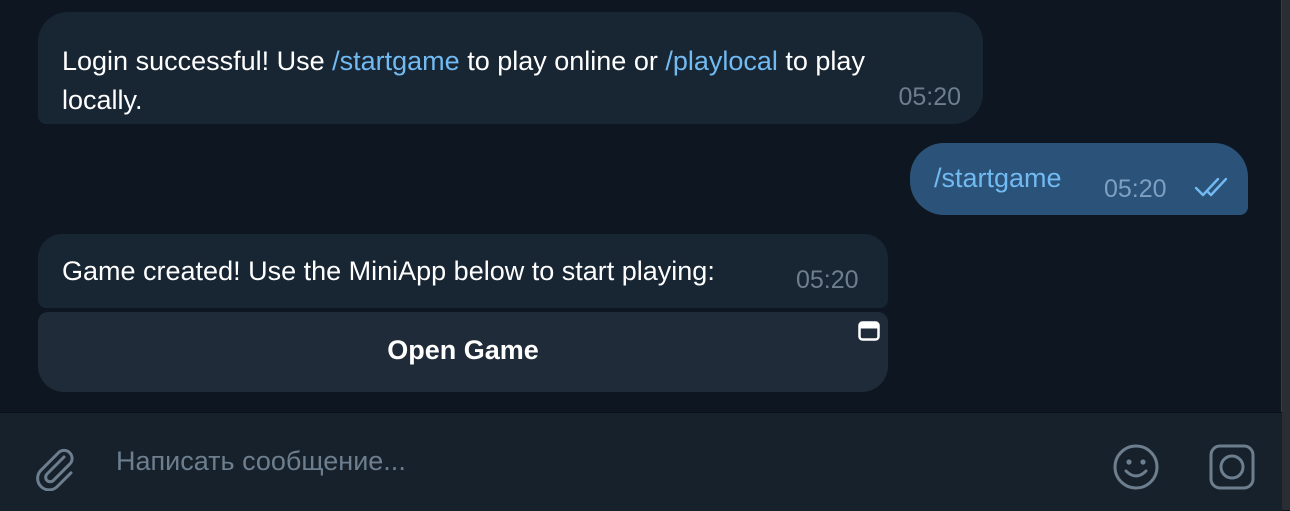  I want to click on open-game-label: Open Game, so click(463, 350).